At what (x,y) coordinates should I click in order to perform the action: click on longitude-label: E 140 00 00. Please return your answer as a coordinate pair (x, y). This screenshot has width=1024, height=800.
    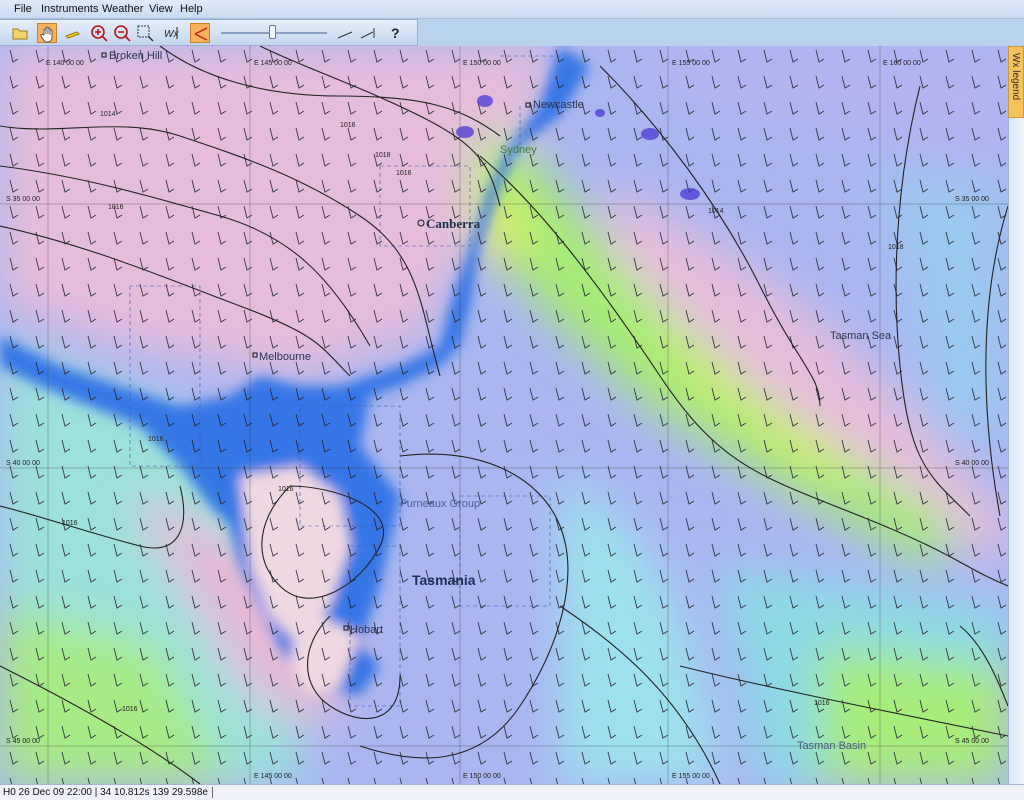
    Looking at the image, I should click on (65, 63).